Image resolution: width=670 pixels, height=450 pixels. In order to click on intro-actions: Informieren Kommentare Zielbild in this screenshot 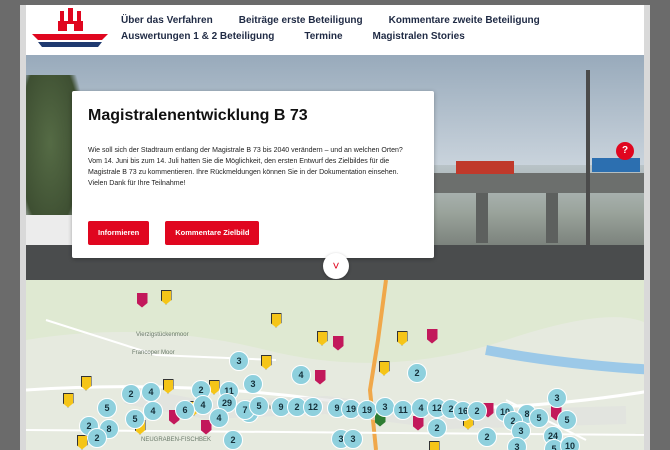, I will do `click(174, 233)`.